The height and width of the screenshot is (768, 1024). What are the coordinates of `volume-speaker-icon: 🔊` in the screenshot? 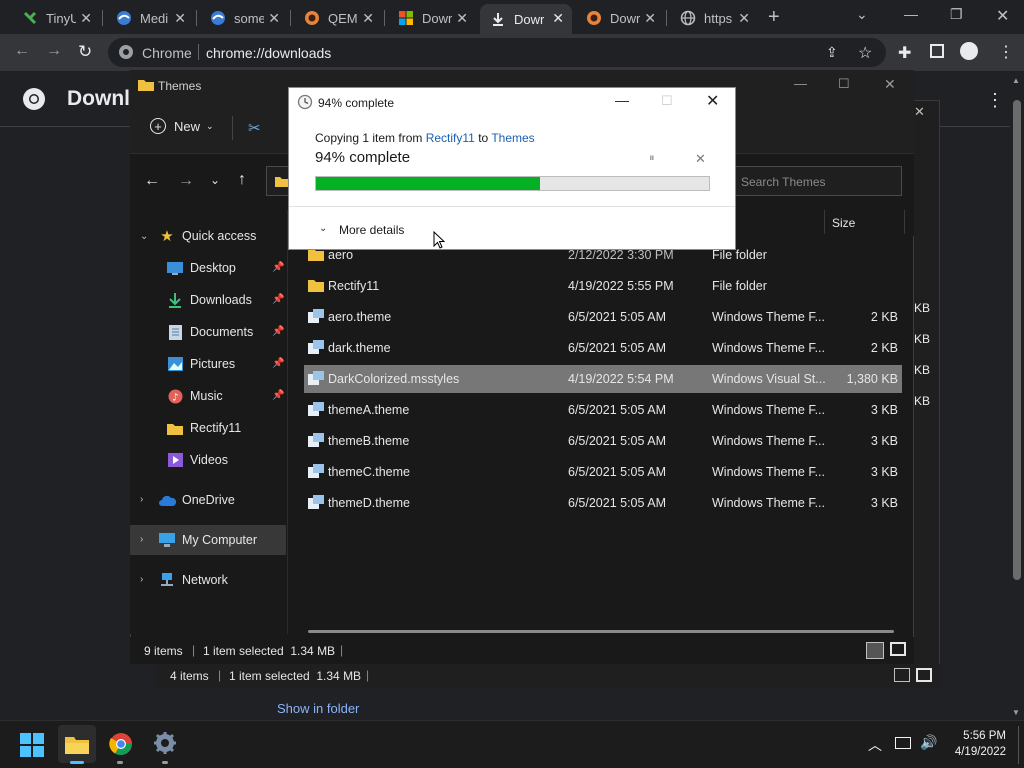 It's located at (928, 742).